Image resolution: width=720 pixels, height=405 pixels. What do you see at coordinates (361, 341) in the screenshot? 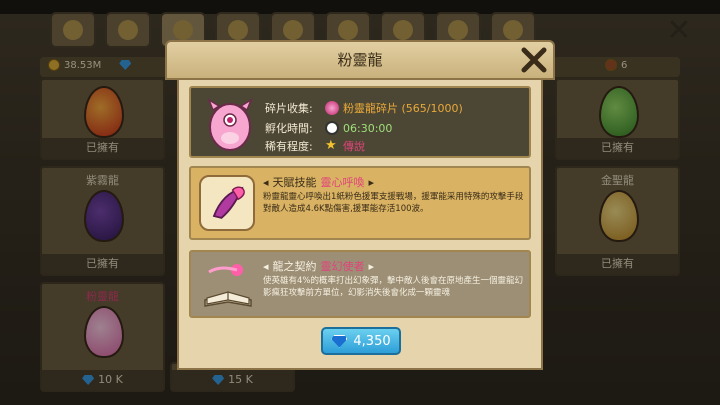
I see `buy-dragon-button: 4,350` at bounding box center [361, 341].